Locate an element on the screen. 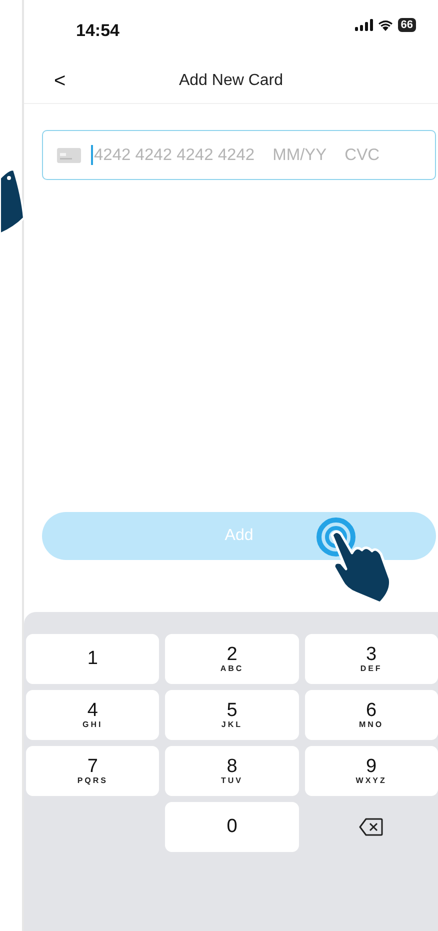 The width and height of the screenshot is (438, 931). keypad-key: 1 is located at coordinates (93, 659).